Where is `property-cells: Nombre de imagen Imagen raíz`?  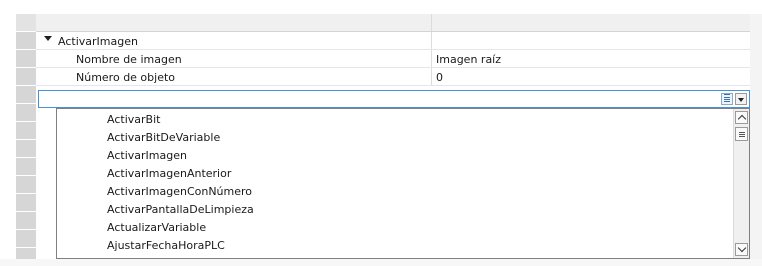 property-cells: Nombre de imagen Imagen raíz is located at coordinates (393, 59).